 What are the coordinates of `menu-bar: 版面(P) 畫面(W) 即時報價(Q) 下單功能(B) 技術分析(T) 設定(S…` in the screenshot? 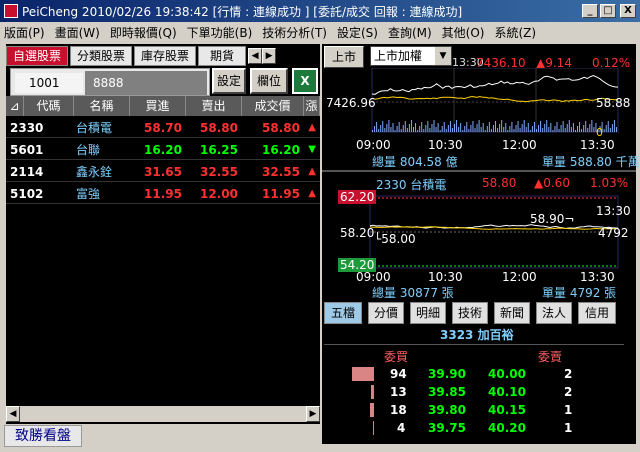 It's located at (320, 32).